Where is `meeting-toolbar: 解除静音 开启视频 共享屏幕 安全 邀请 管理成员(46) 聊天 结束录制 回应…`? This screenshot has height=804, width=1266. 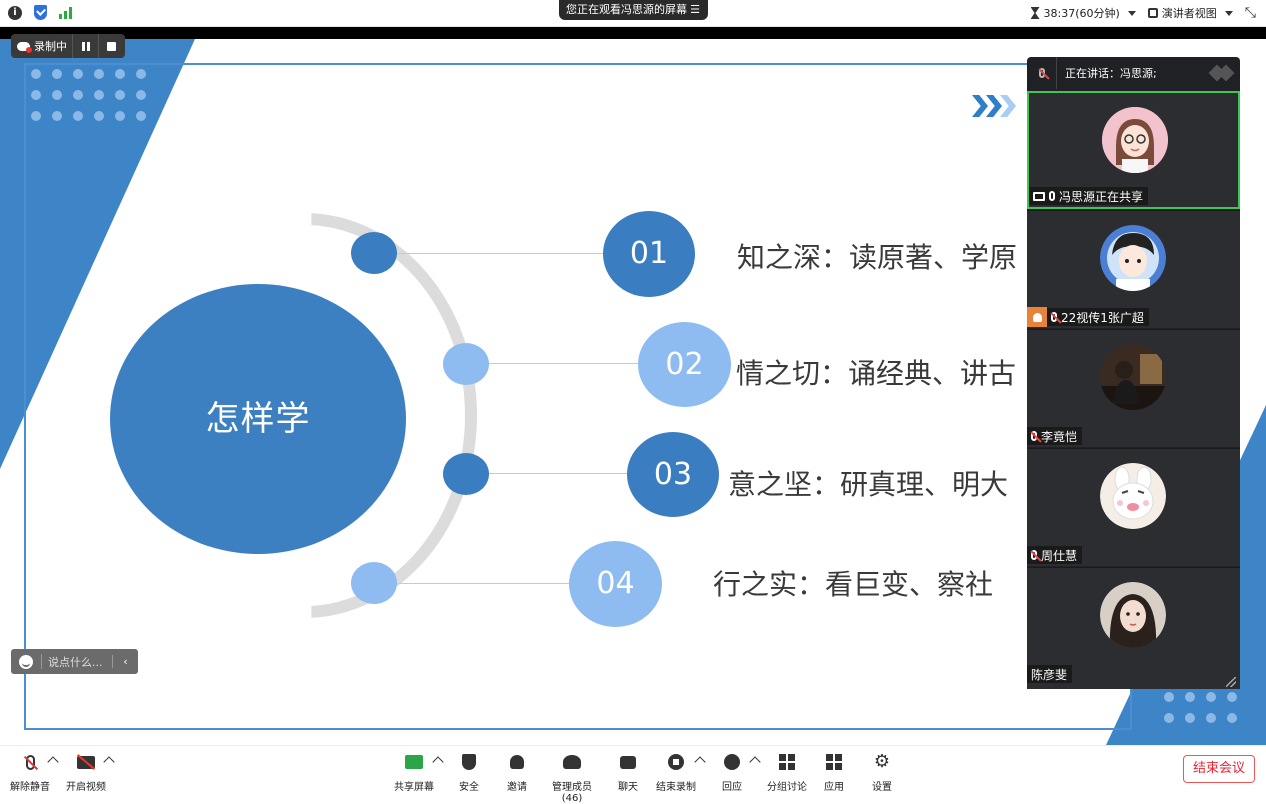
meeting-toolbar: 解除静音 开启视频 共享屏幕 安全 邀请 管理成员(46) 聊天 结束录制 回应… is located at coordinates (633, 774).